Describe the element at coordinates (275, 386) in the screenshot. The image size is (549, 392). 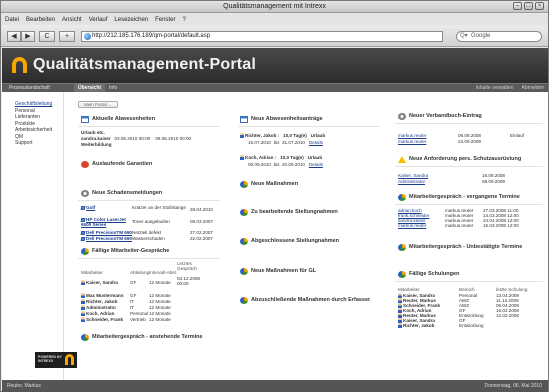
I see `status-bar: Reuter, Markus Donnerstag, 06. Mai 2010` at that location.